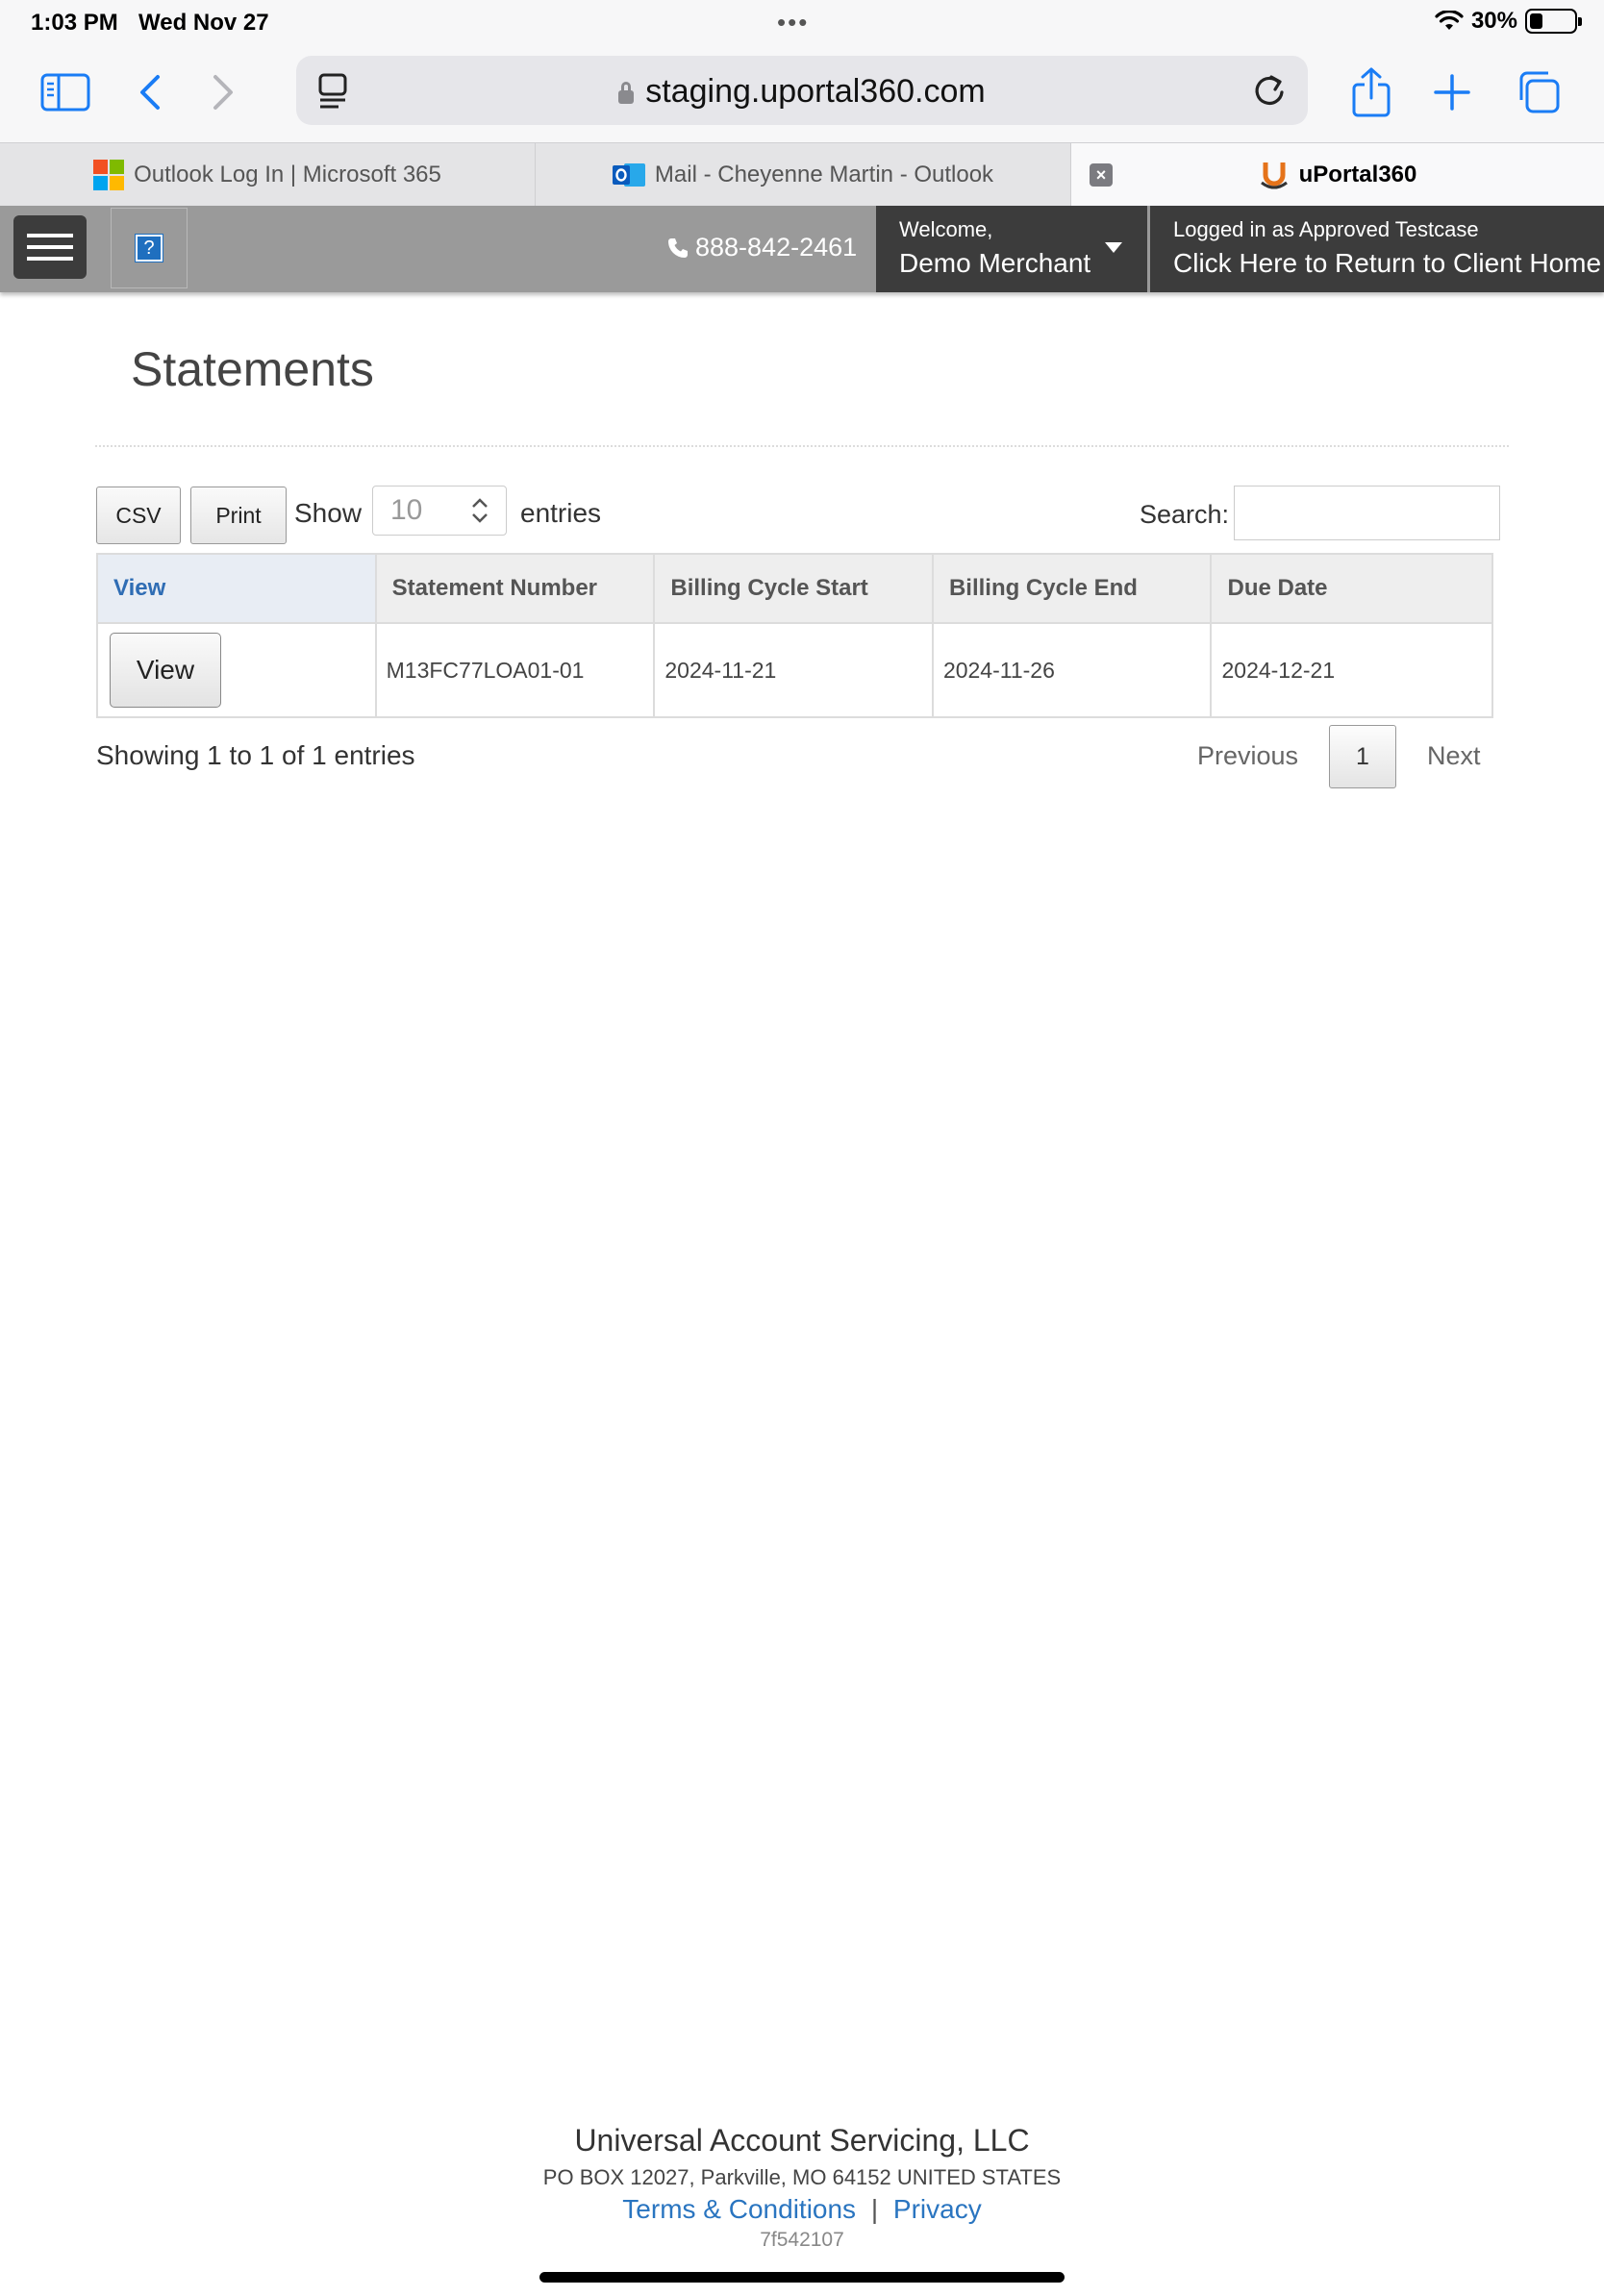 The image size is (1604, 2296). Describe the element at coordinates (1351, 670) in the screenshot. I see `due-date-cell: 2024-12-21` at that location.